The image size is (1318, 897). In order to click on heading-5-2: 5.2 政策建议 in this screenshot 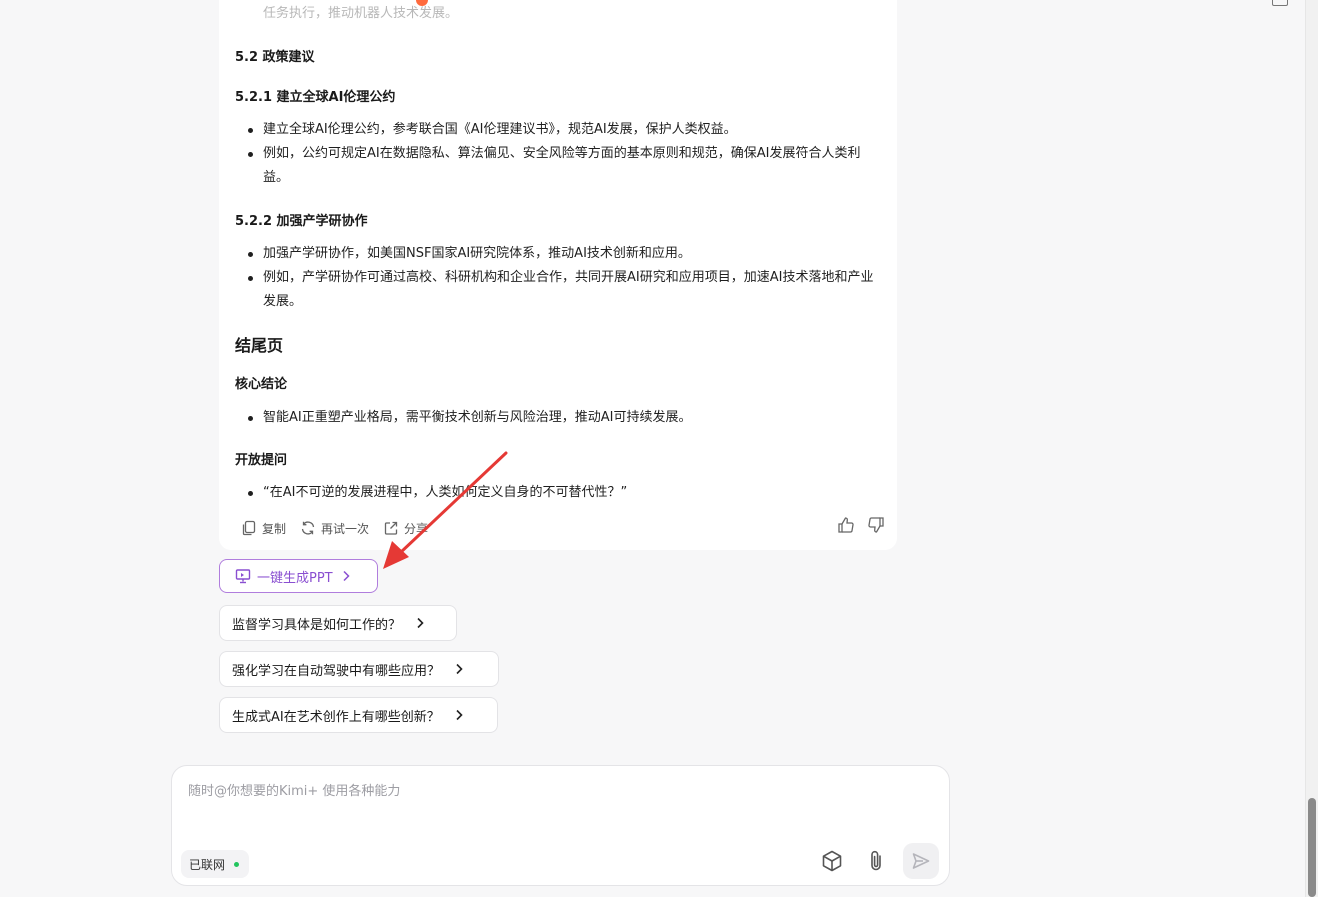, I will do `click(275, 57)`.